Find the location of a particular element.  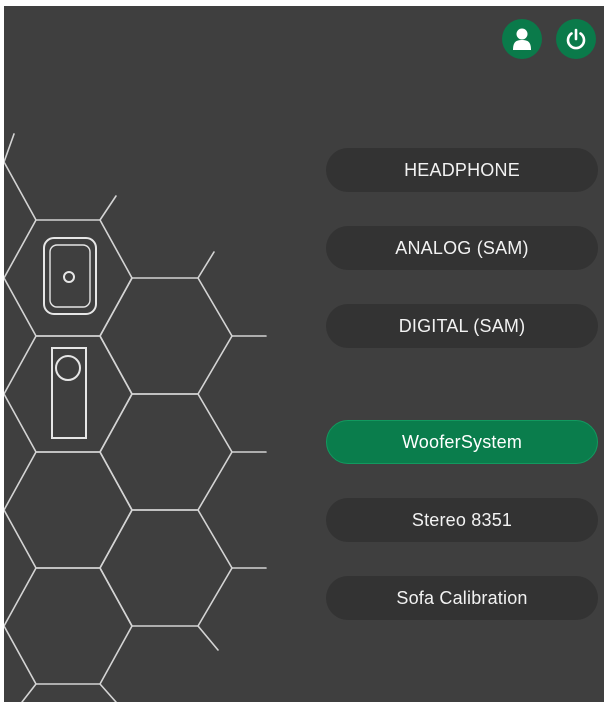

user-button is located at coordinates (522, 39).